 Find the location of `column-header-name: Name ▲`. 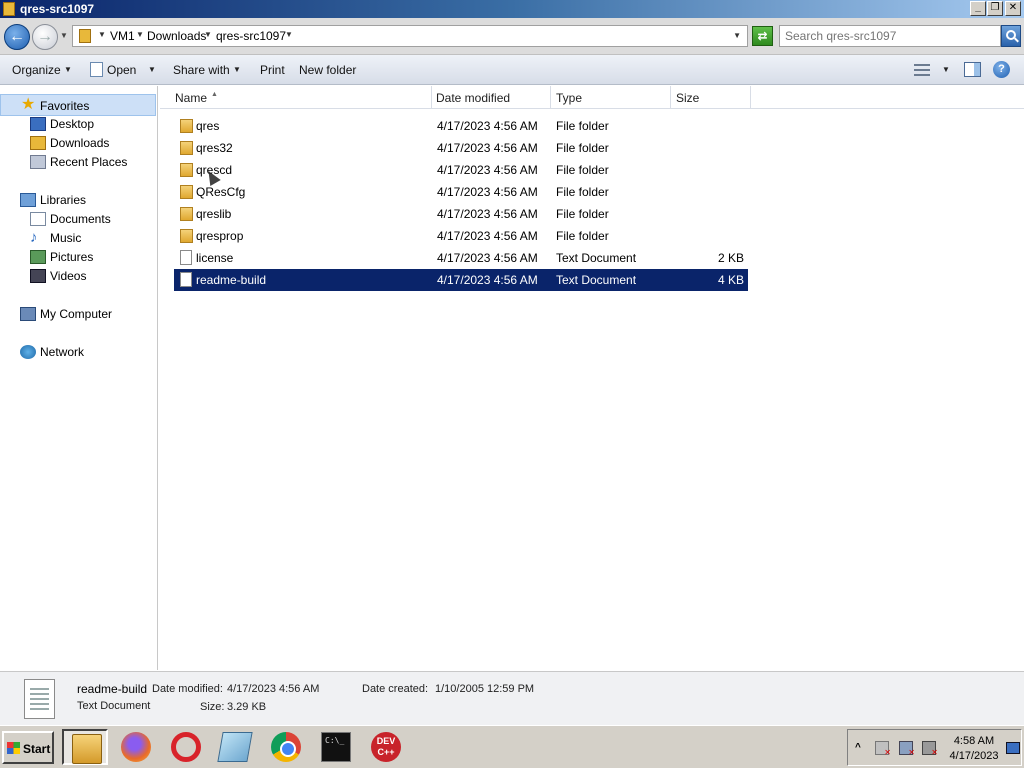

column-header-name: Name ▲ is located at coordinates (301, 97).